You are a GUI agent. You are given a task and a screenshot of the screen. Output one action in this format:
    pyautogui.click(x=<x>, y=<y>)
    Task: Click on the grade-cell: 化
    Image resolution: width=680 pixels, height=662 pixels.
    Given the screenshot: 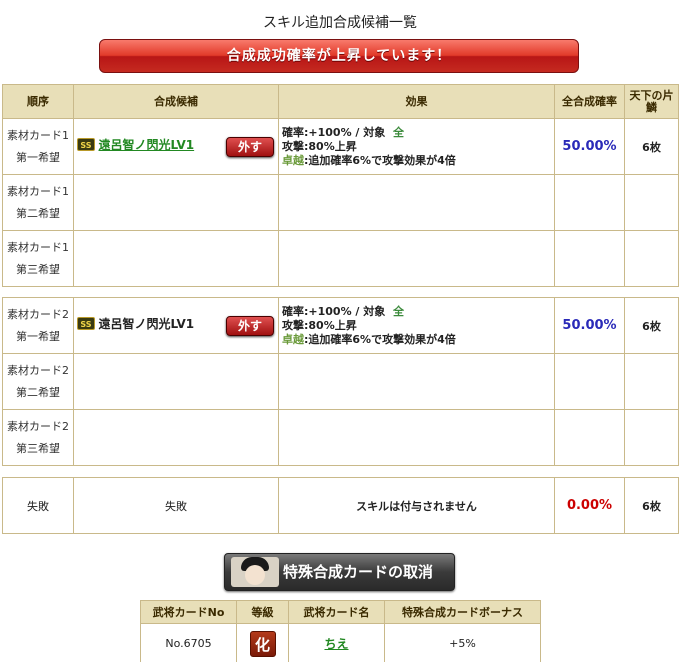 What is the action you would take?
    pyautogui.click(x=262, y=642)
    